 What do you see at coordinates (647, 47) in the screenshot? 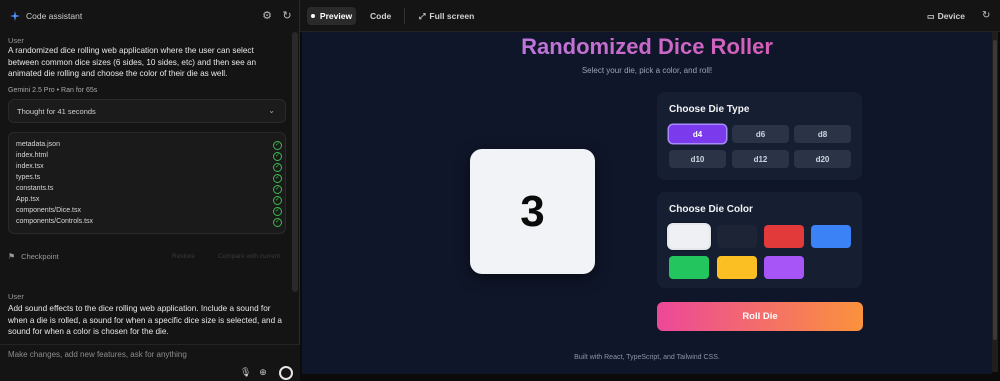
I see `app-title: Randomized Dice Roller` at bounding box center [647, 47].